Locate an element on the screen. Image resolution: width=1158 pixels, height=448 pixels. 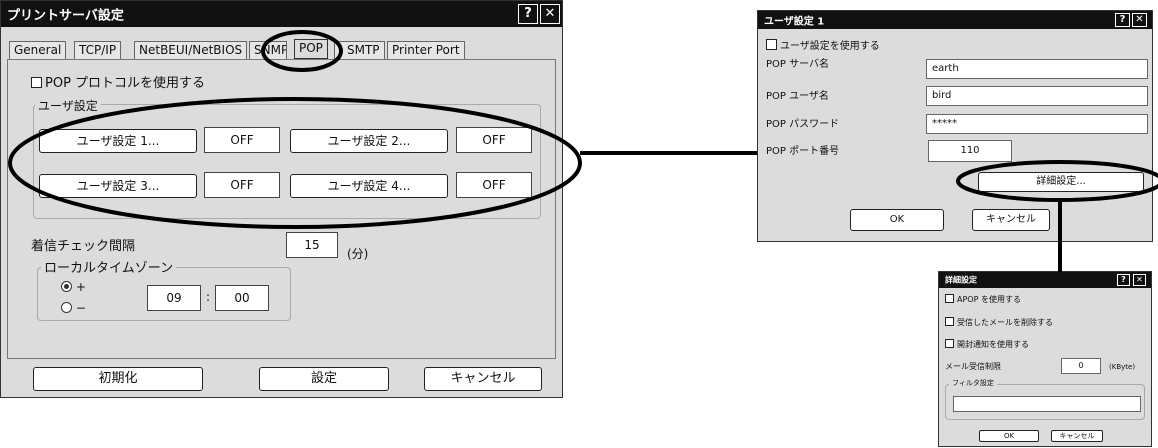
receive-limit-label: メール受信制限 is located at coordinates (973, 366).